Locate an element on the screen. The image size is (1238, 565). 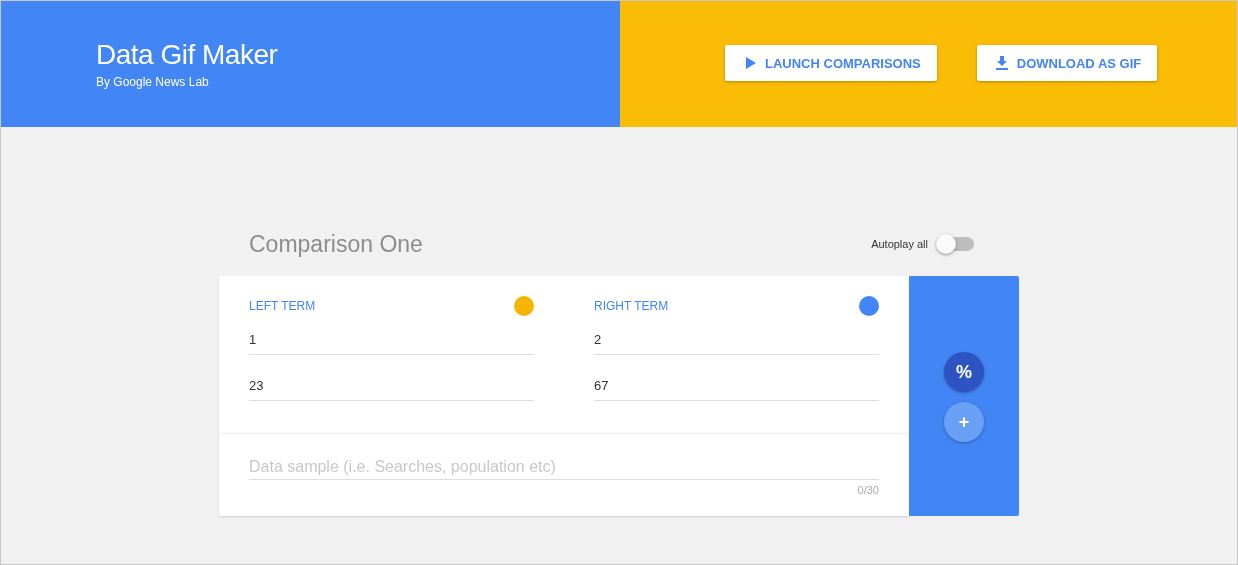
app-title: Data Gif Maker is located at coordinates (187, 55).